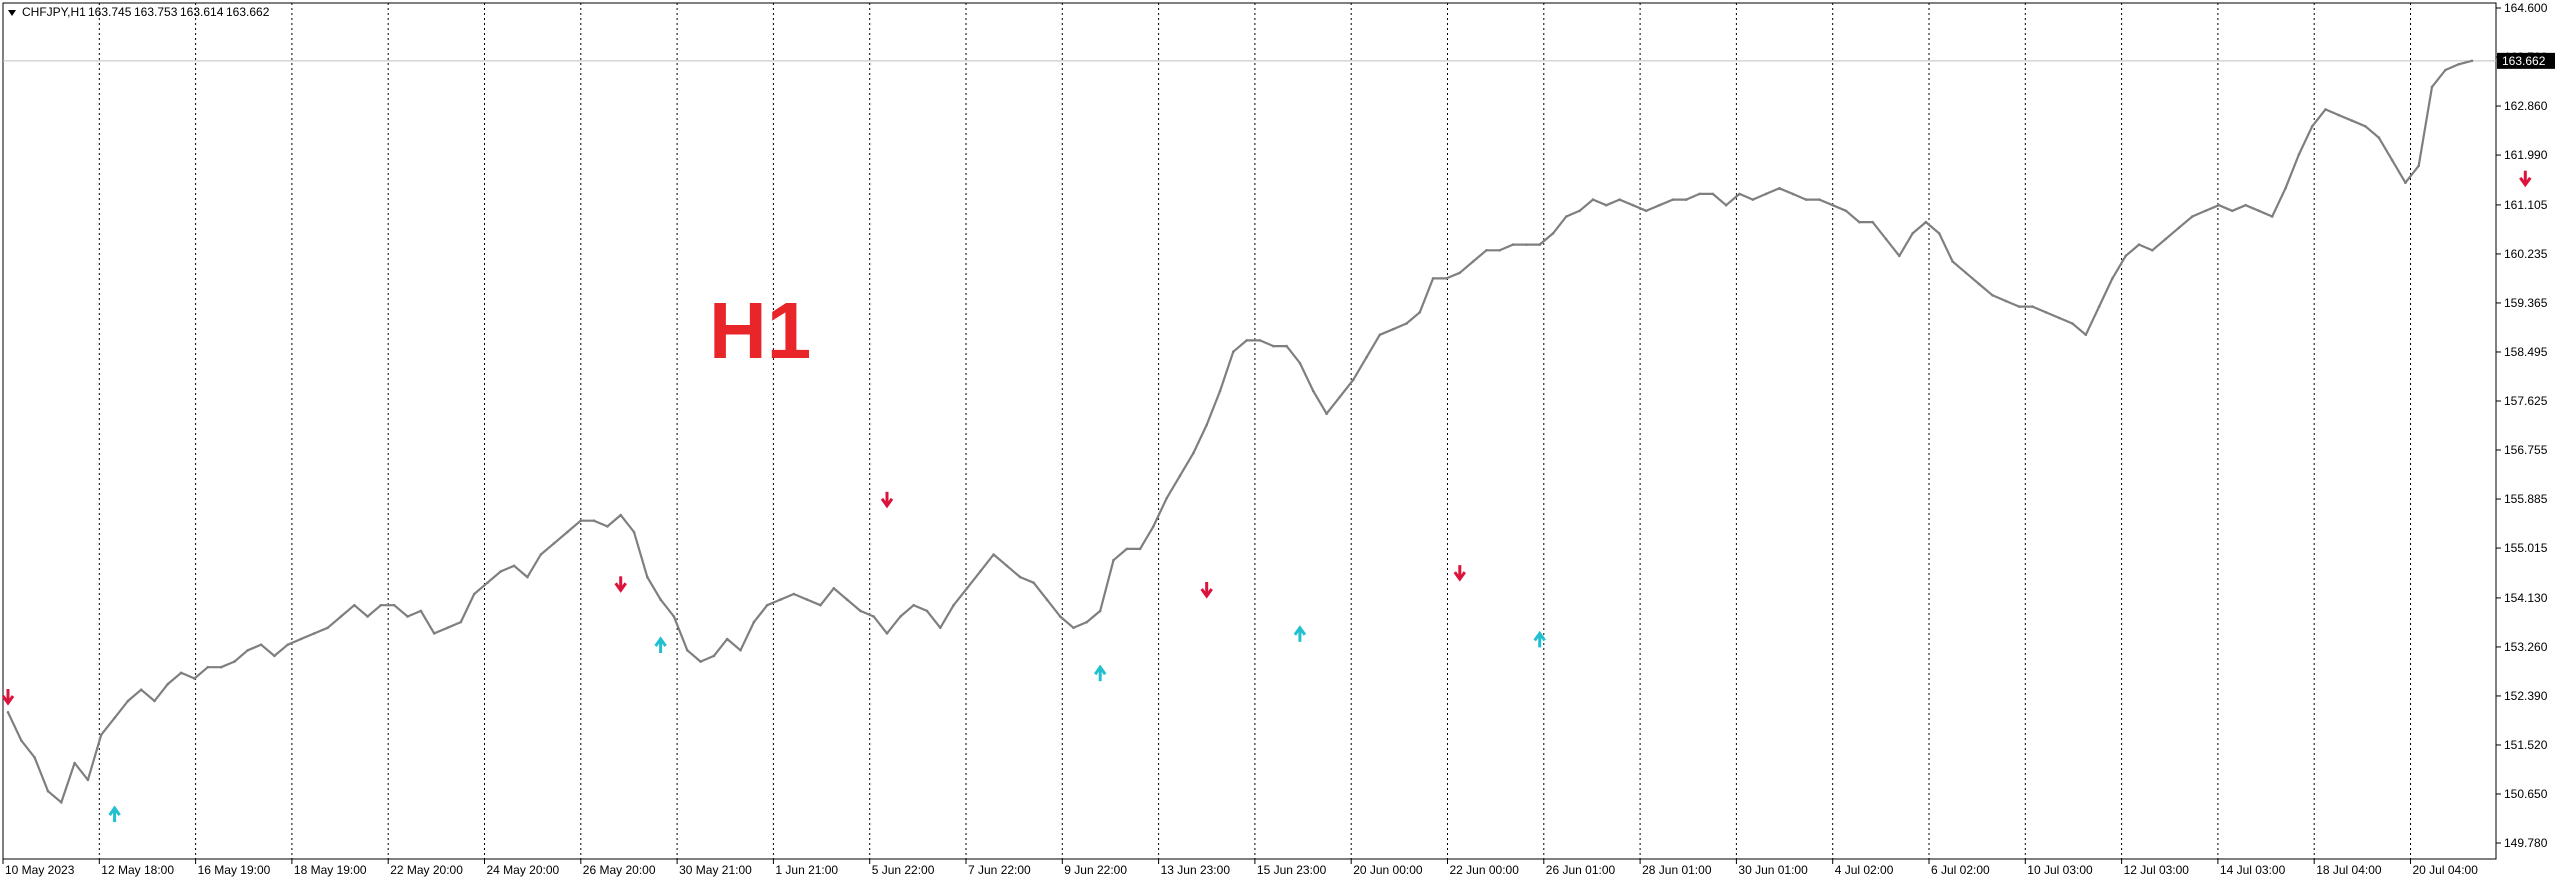 The image size is (2556, 889). I want to click on time-axis-label: 22 May 20:00, so click(426, 870).